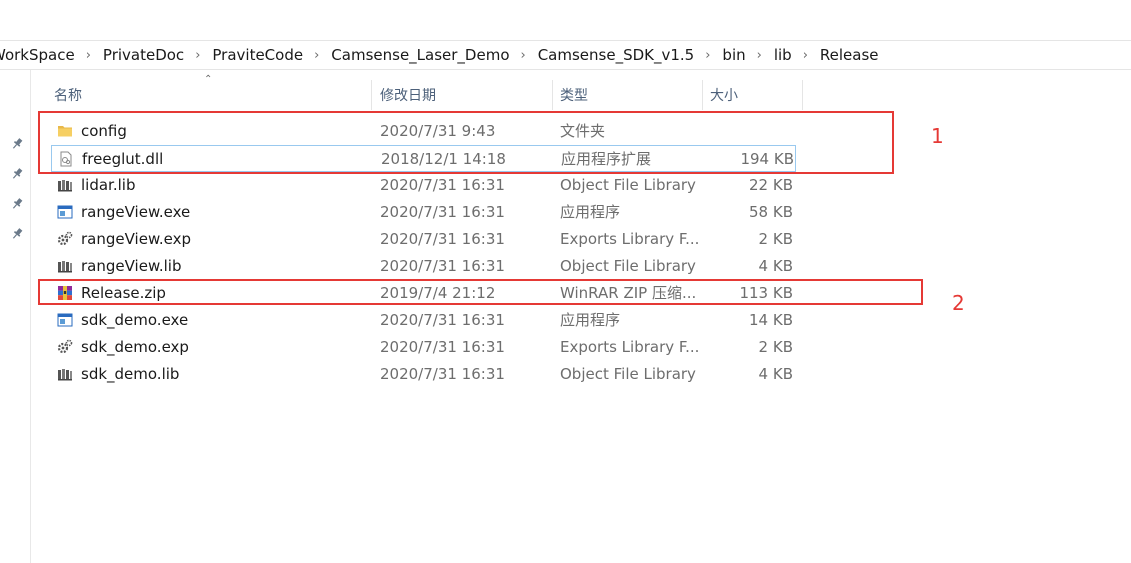 The width and height of the screenshot is (1131, 563). What do you see at coordinates (958, 303) in the screenshot?
I see `annotation-label-2: 2` at bounding box center [958, 303].